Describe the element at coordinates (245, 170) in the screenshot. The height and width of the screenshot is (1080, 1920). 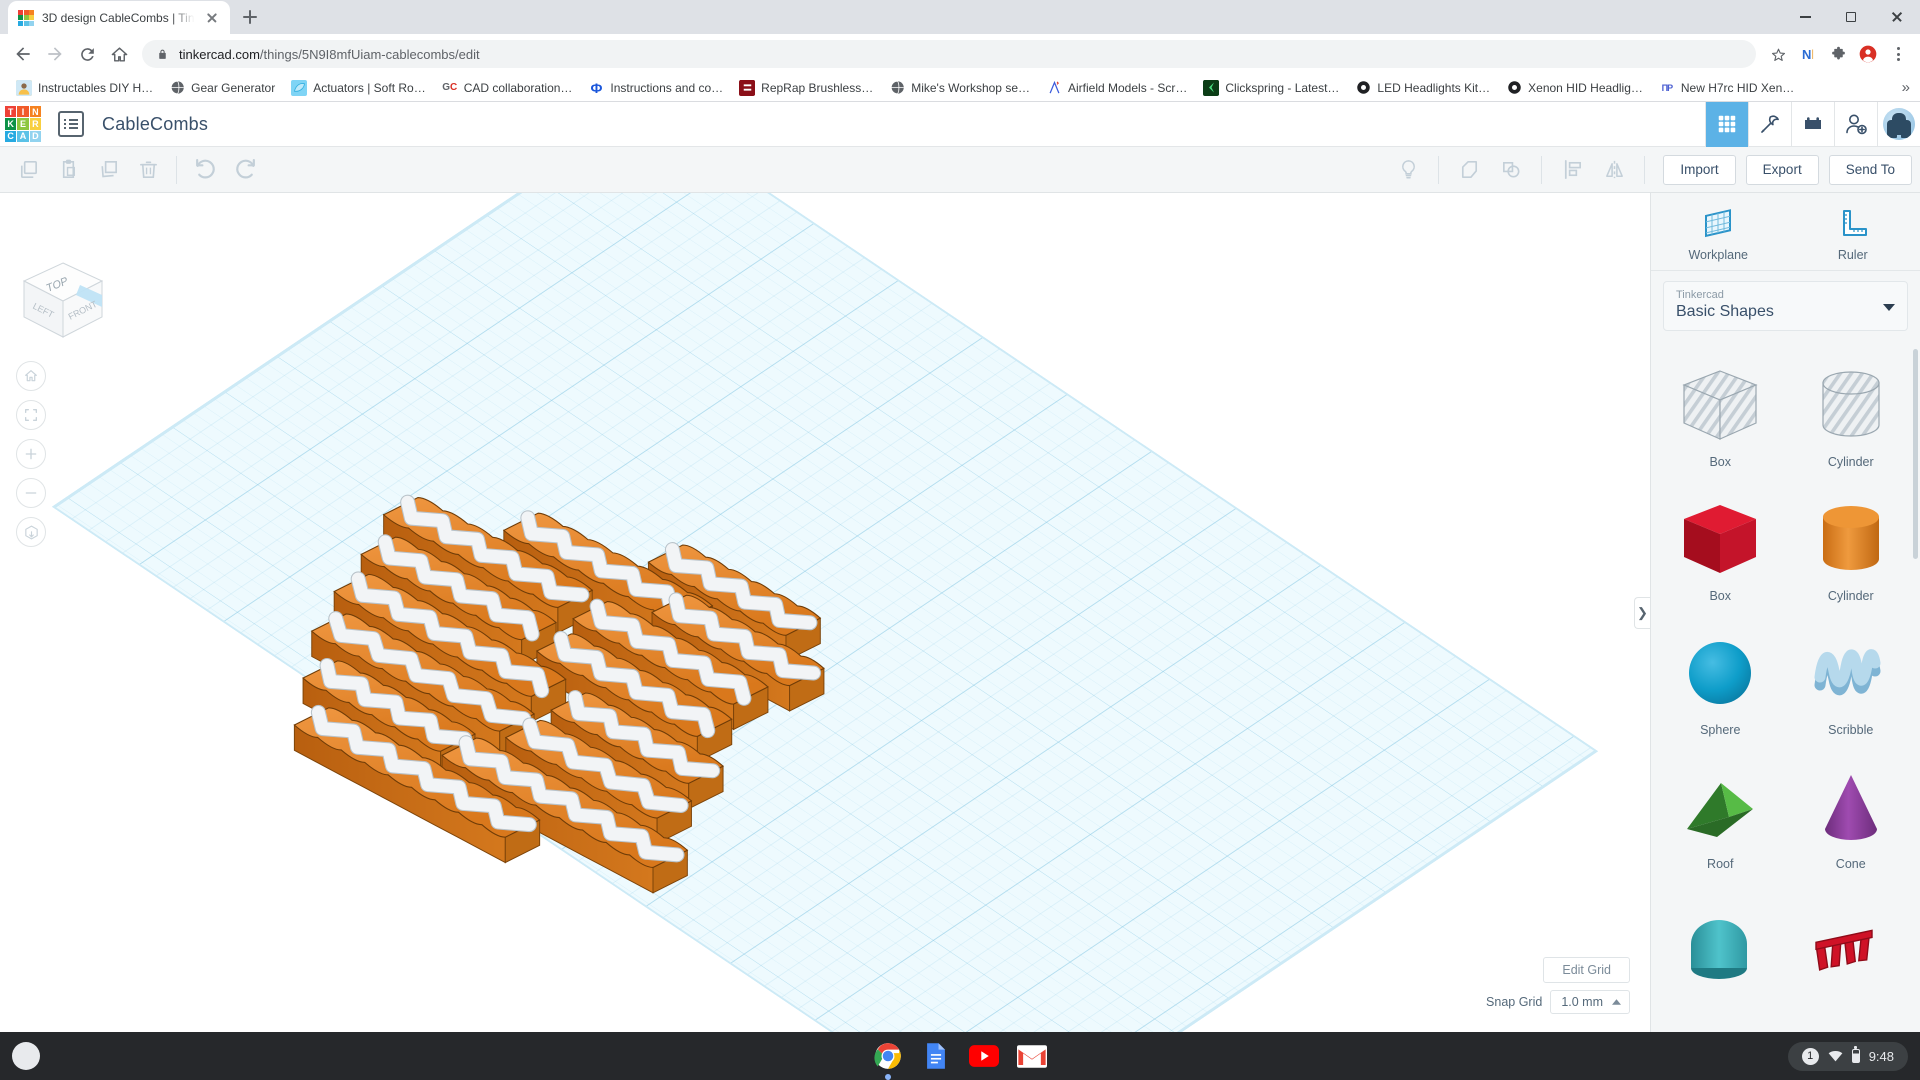
I see `redo-icon` at that location.